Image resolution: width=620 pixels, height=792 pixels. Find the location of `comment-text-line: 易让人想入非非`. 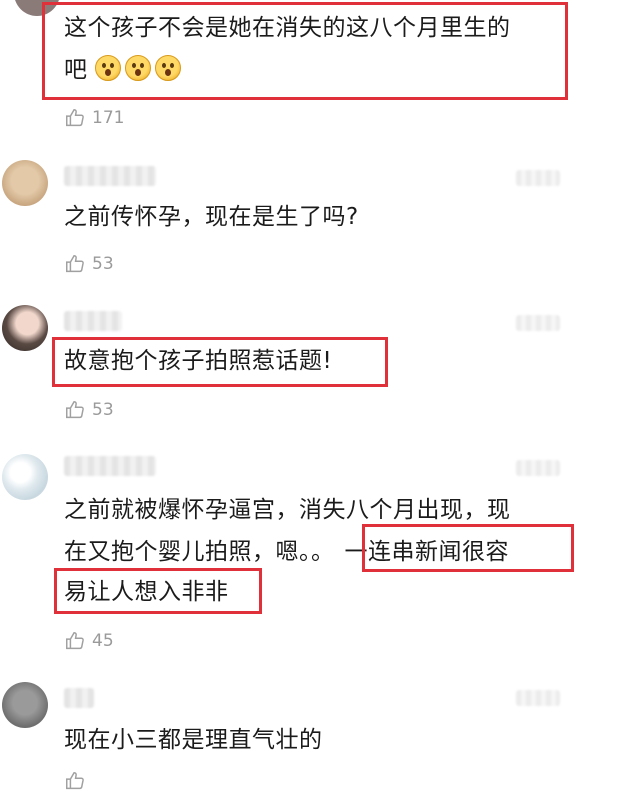

comment-text-line: 易让人想入非非 is located at coordinates (146, 592).